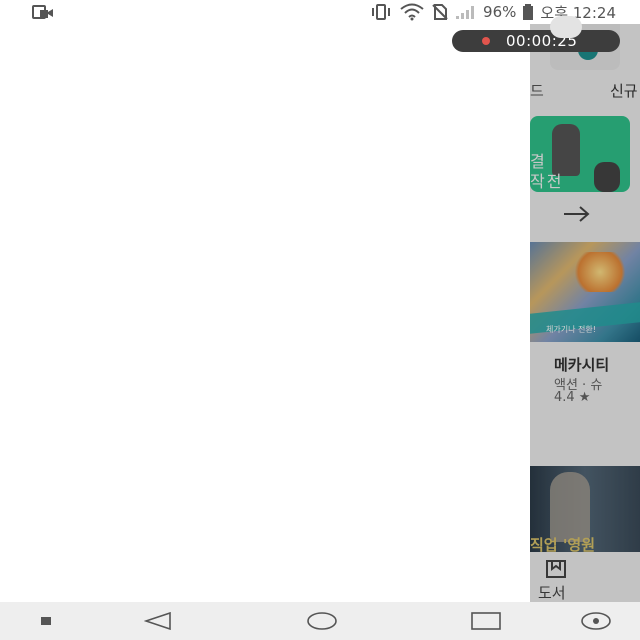 This screenshot has height=640, width=640. What do you see at coordinates (572, 397) in the screenshot?
I see `game-rating: 4.4 ★` at bounding box center [572, 397].